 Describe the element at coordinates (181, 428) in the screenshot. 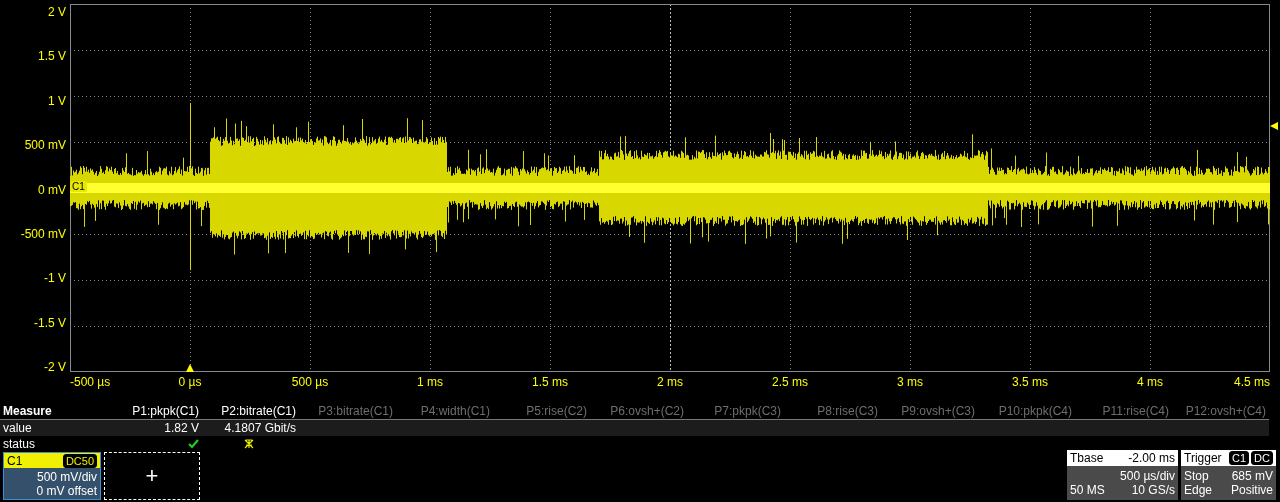

I see `measure-value: 1.82 V` at that location.